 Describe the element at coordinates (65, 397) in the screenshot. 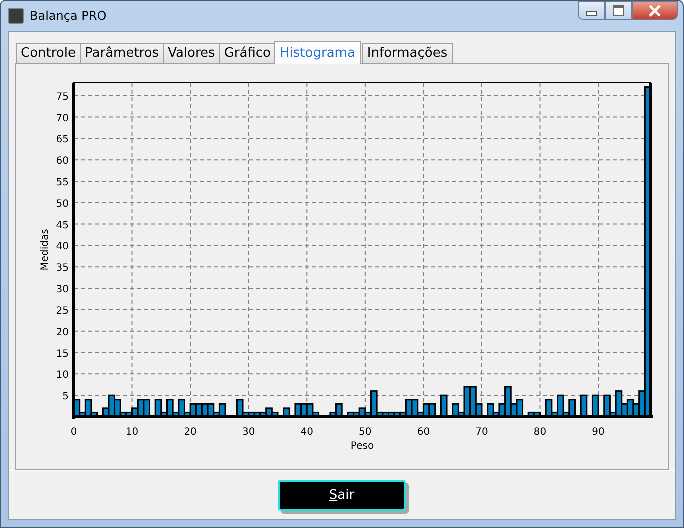

I see `axis-tick-label: 5` at that location.